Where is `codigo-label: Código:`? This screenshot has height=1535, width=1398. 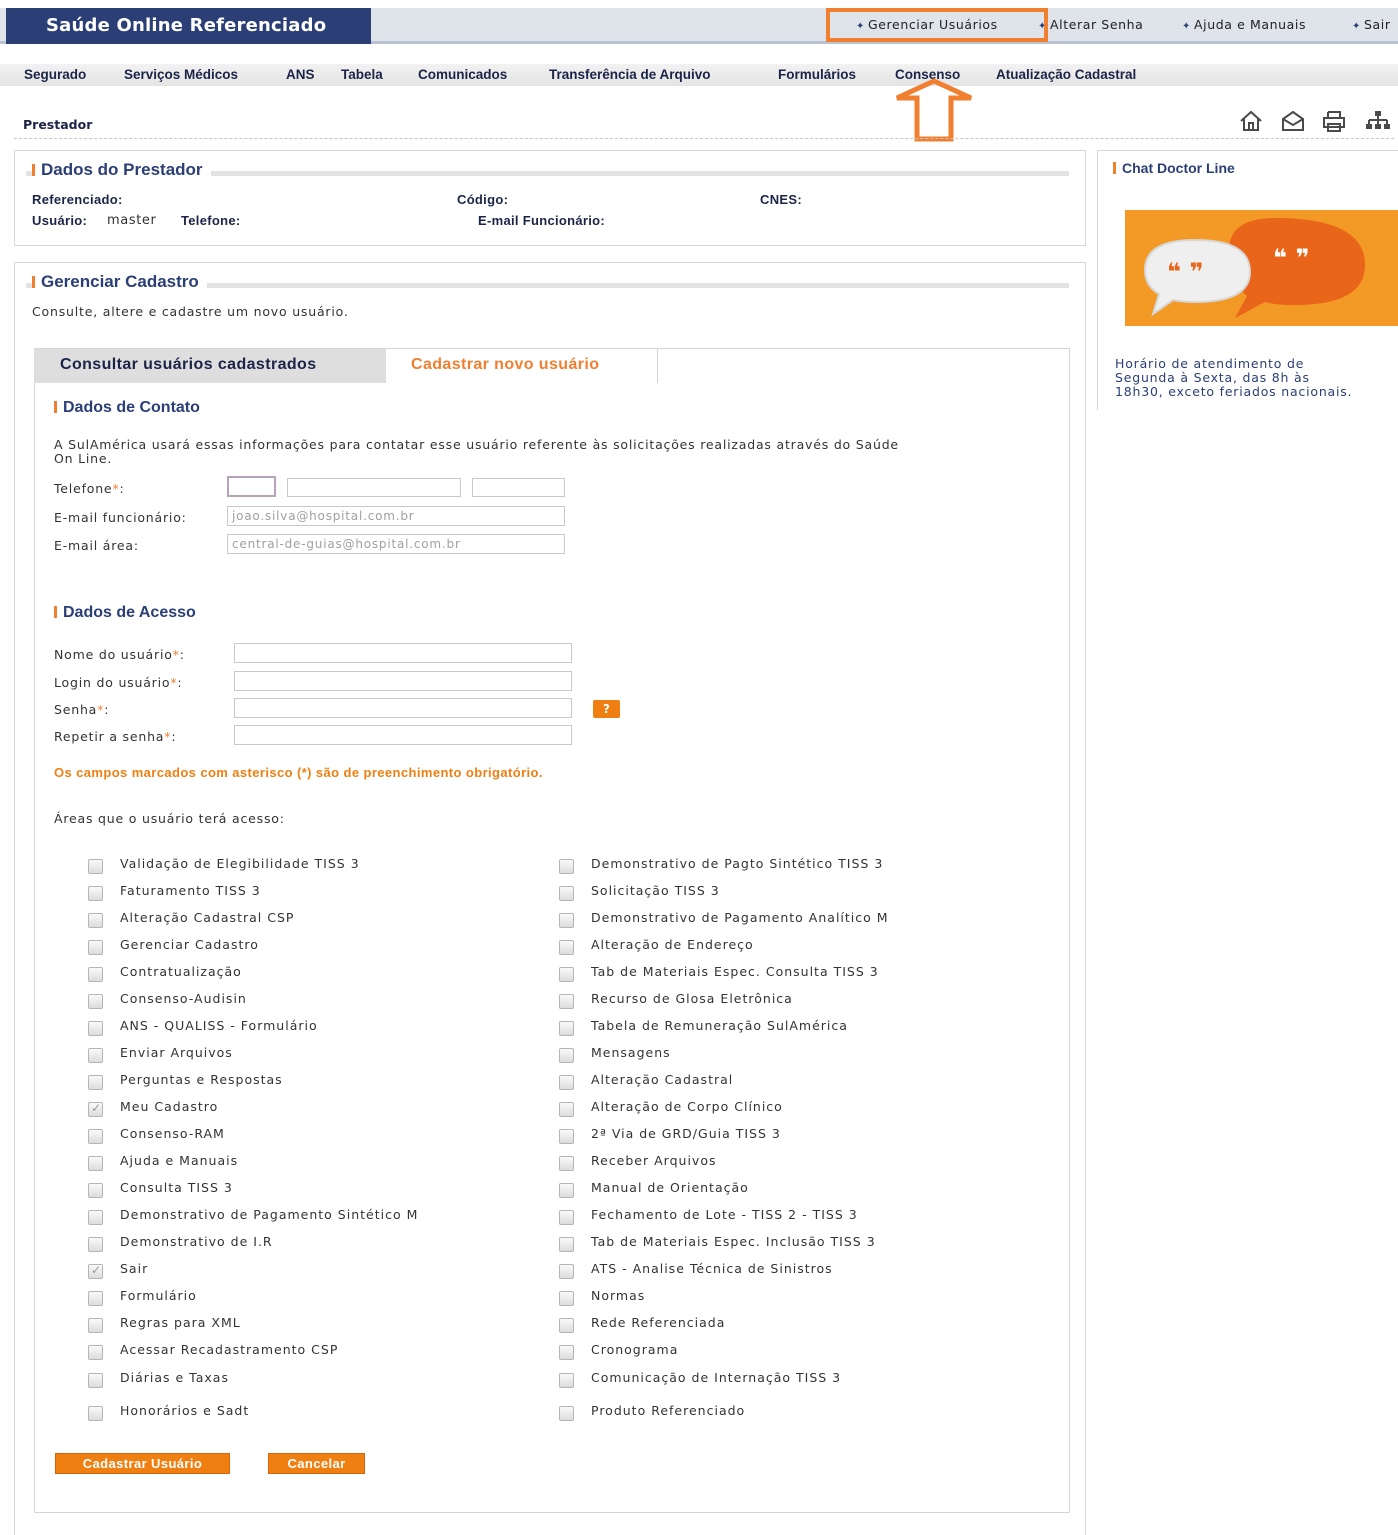 codigo-label: Código: is located at coordinates (483, 199).